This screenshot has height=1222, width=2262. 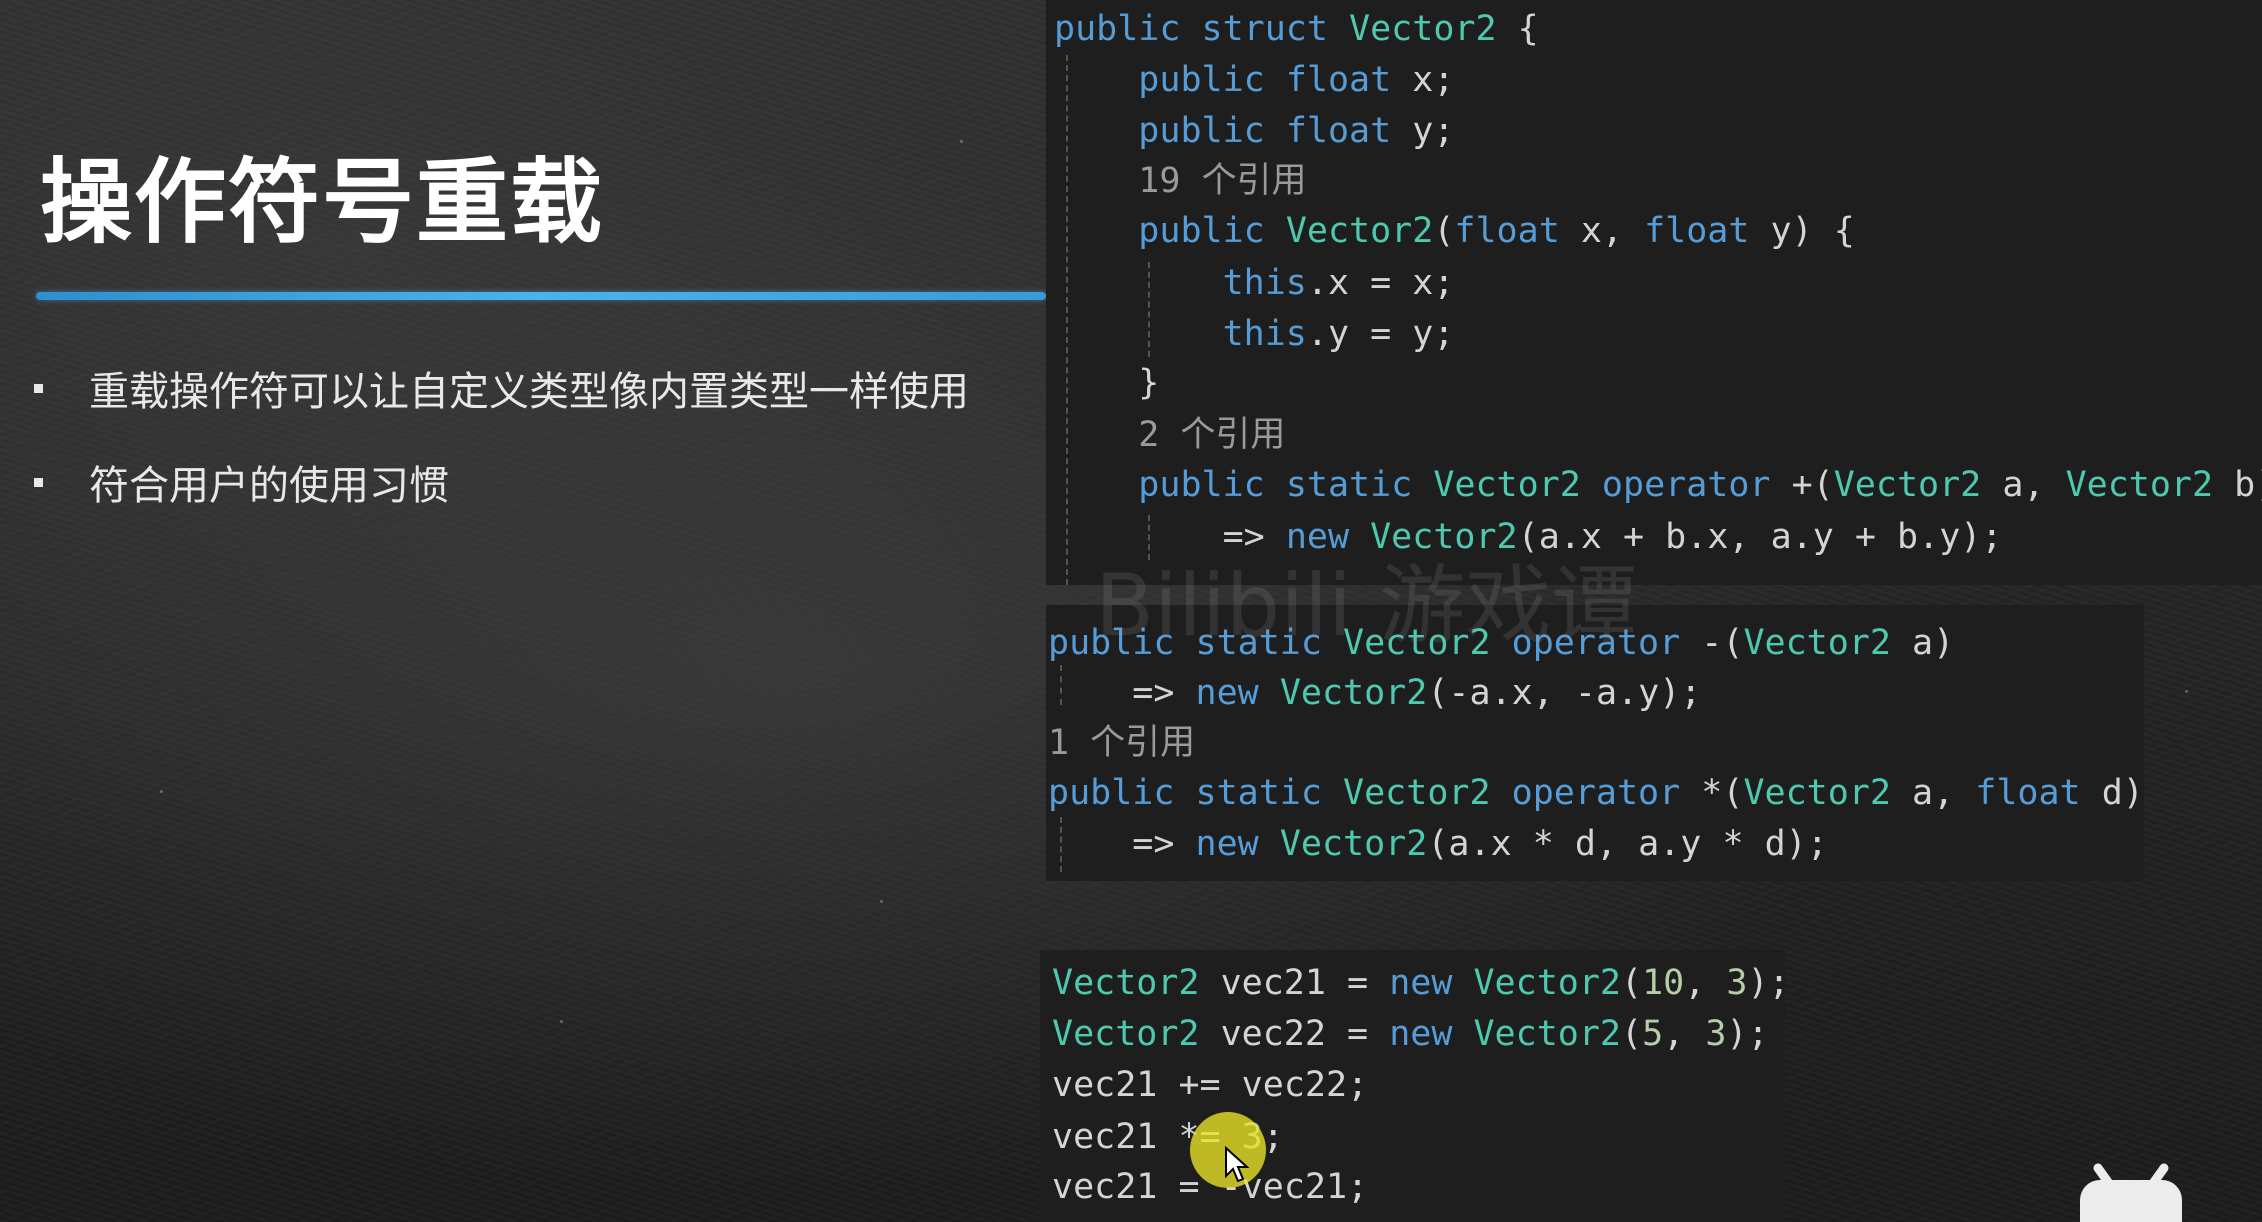 I want to click on bilibili-tv-icon, so click(x=2131, y=1192).